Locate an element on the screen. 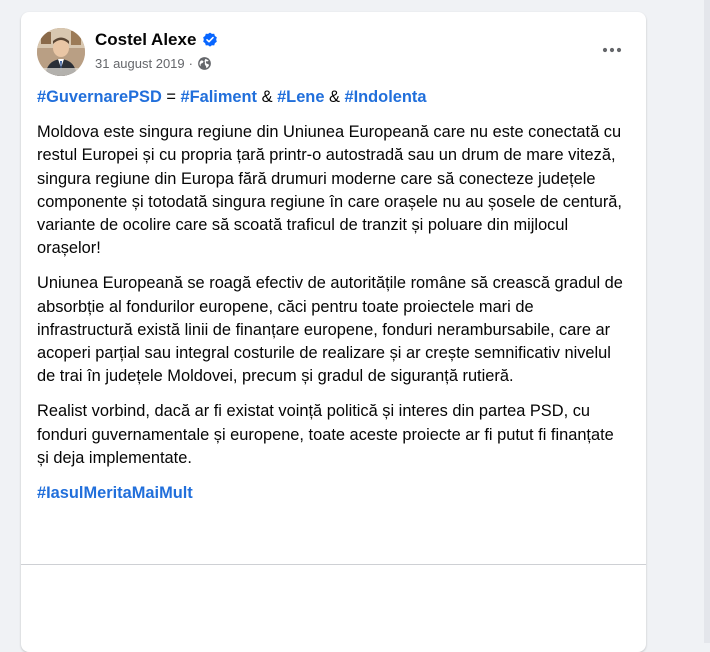 The height and width of the screenshot is (652, 710). post-date: 31 august 2019 is located at coordinates (140, 63).